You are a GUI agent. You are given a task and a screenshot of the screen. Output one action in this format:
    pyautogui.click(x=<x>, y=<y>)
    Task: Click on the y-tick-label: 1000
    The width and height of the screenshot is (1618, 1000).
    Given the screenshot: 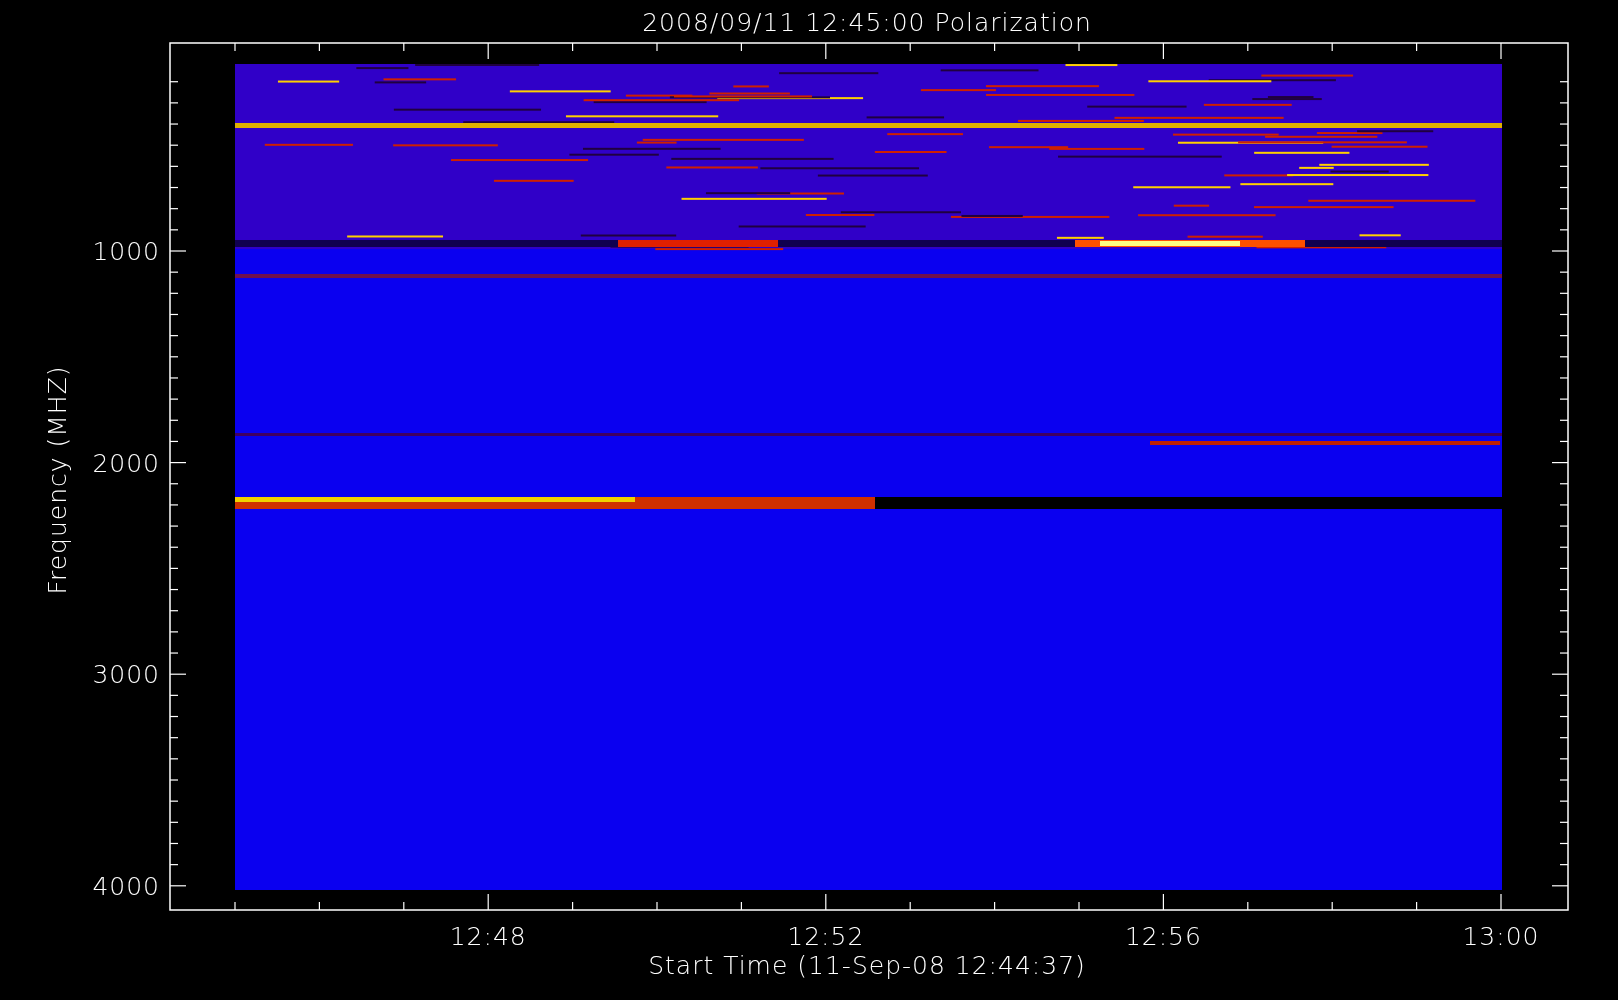 What is the action you would take?
    pyautogui.click(x=126, y=251)
    